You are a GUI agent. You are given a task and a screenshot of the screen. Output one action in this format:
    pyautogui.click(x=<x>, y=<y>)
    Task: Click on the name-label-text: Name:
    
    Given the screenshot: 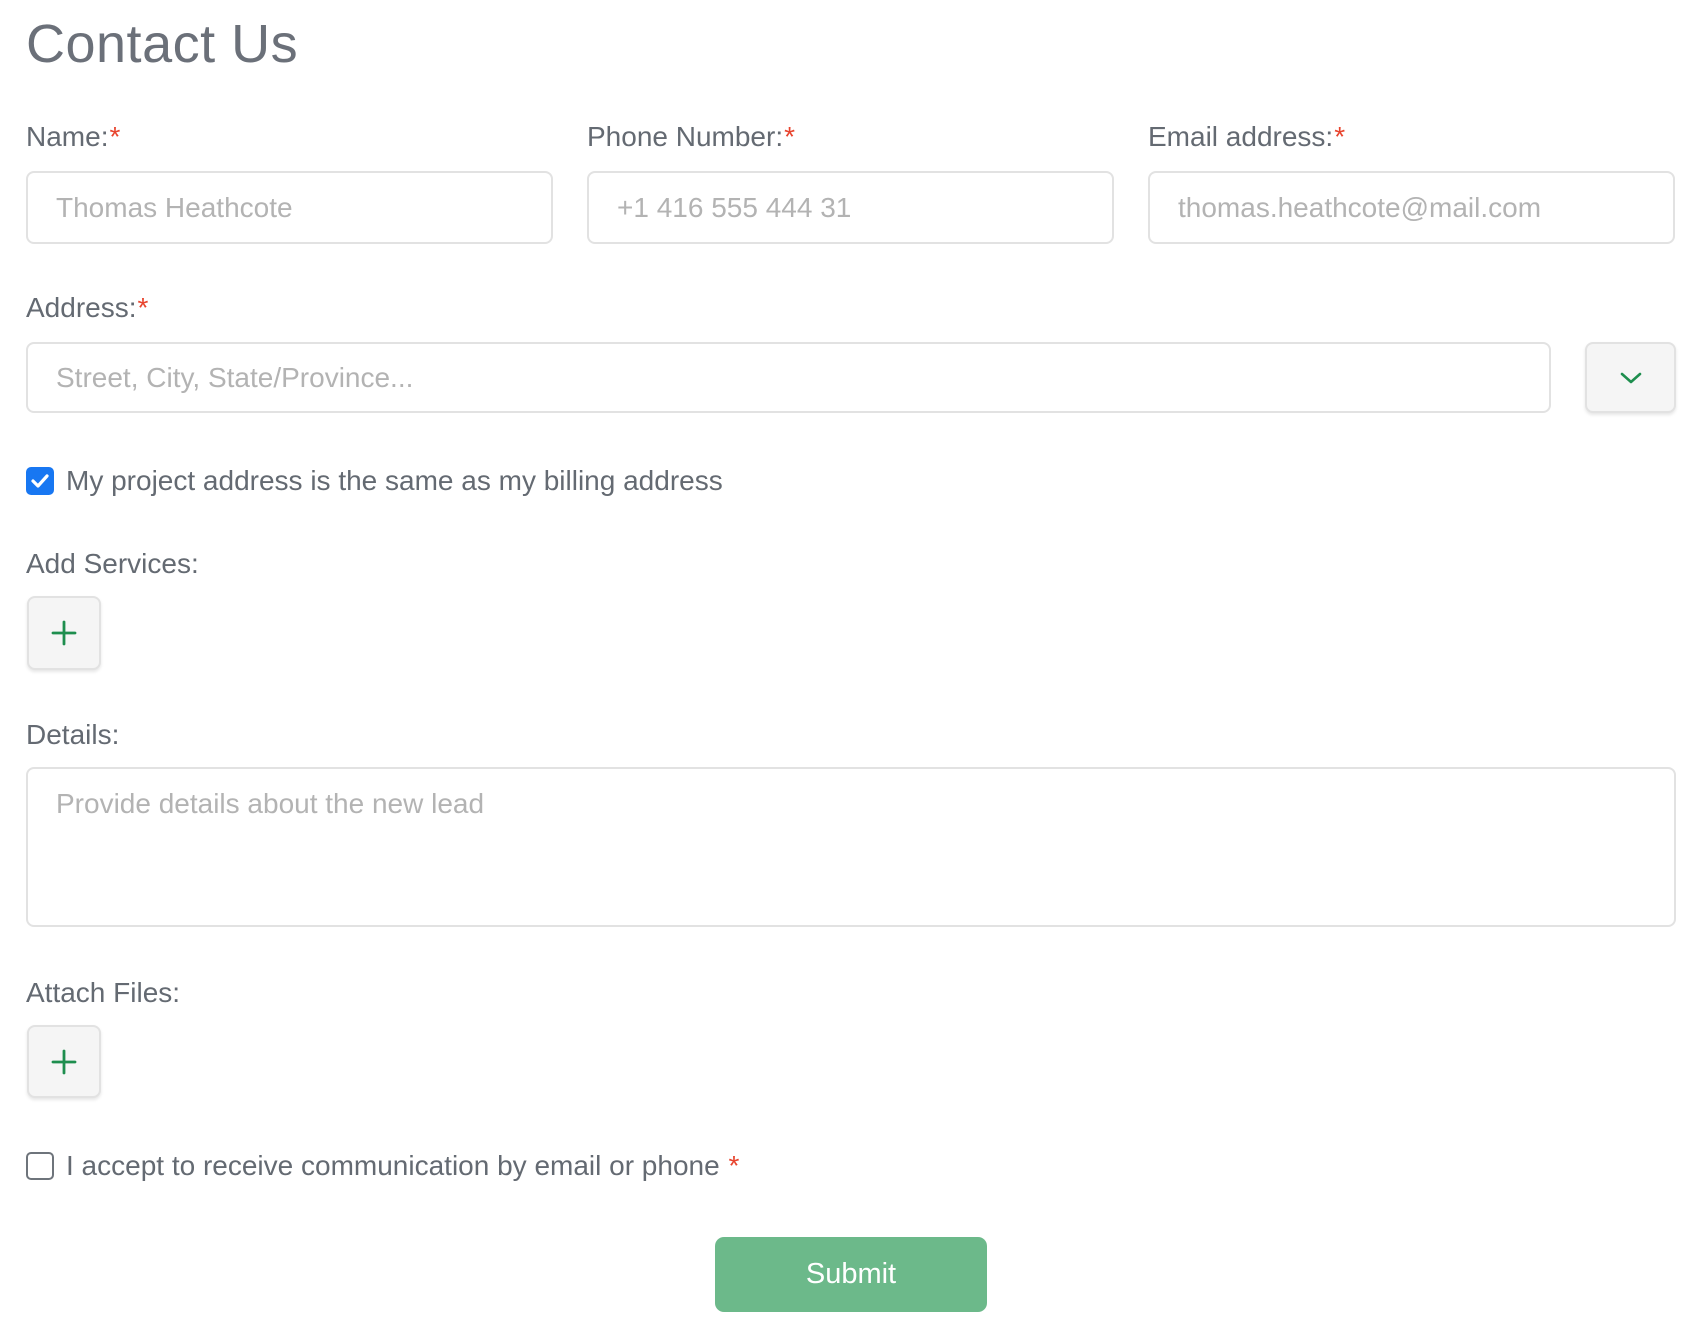 What is the action you would take?
    pyautogui.click(x=67, y=136)
    